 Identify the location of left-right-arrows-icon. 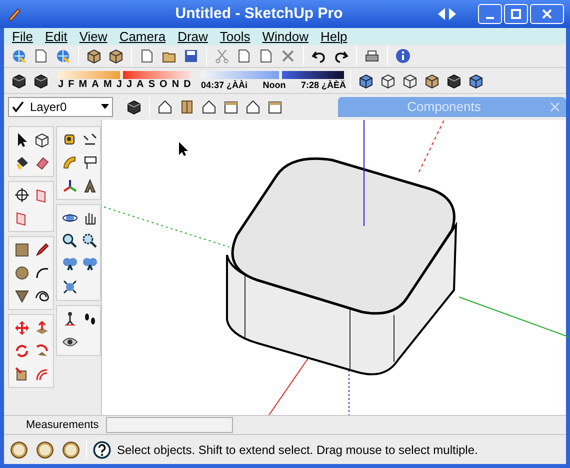
(447, 14).